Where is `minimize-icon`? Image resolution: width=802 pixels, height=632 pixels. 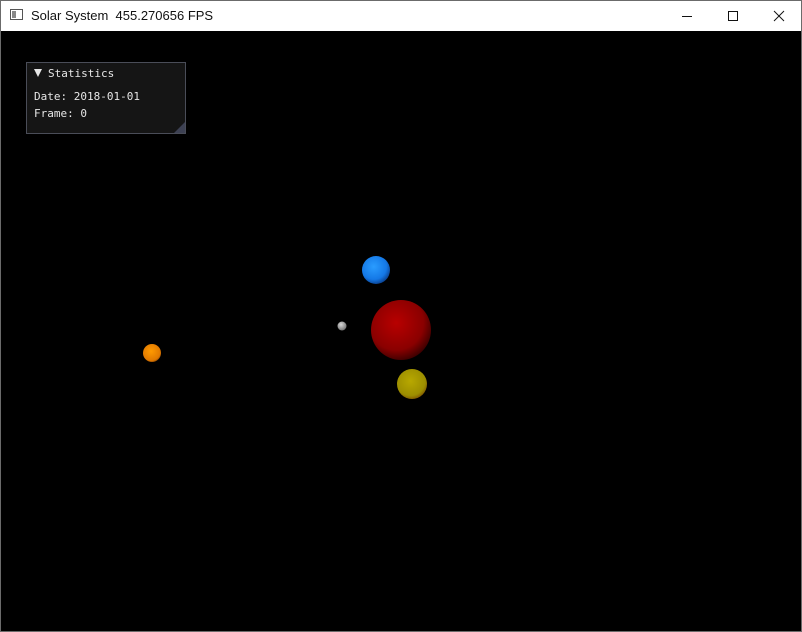
minimize-icon is located at coordinates (687, 16).